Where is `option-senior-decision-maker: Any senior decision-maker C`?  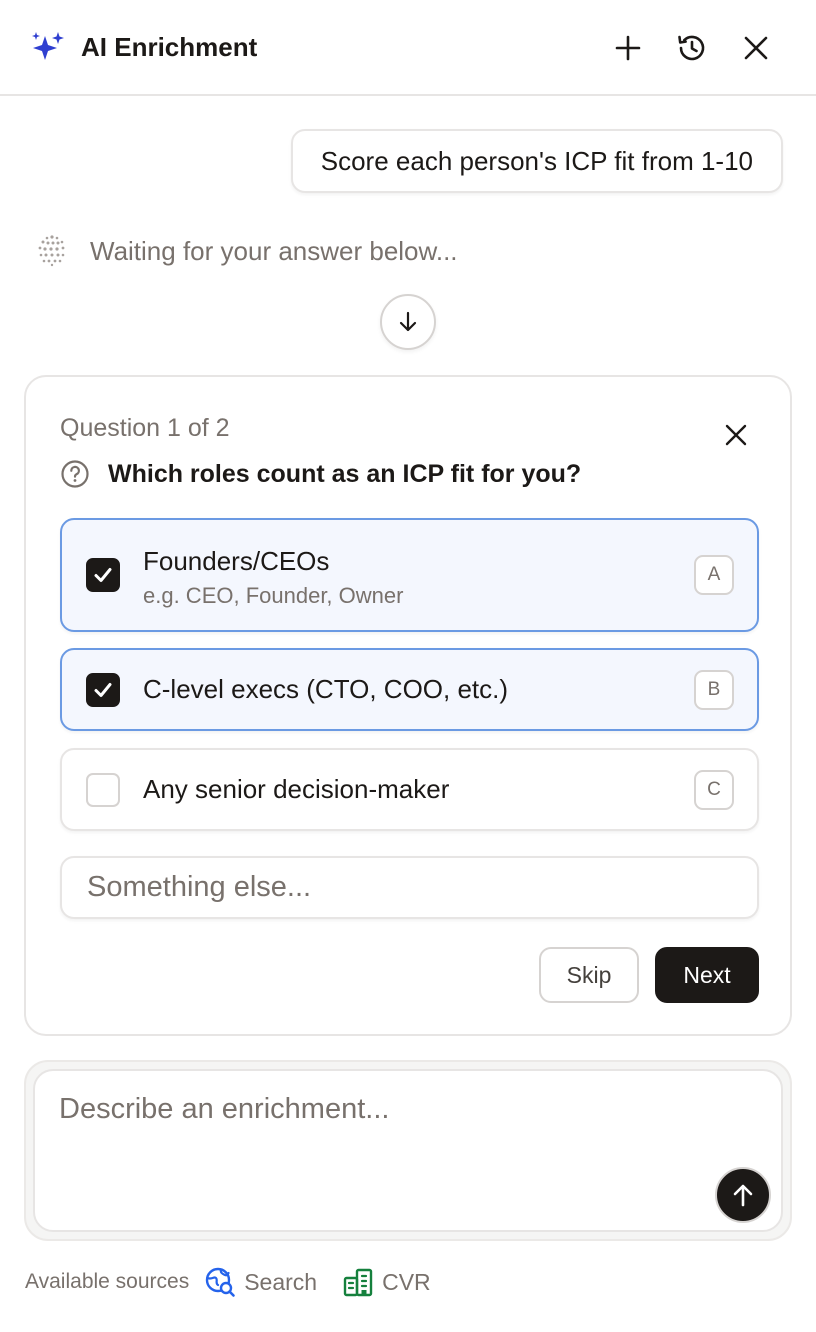
option-senior-decision-maker: Any senior decision-maker C is located at coordinates (409, 789).